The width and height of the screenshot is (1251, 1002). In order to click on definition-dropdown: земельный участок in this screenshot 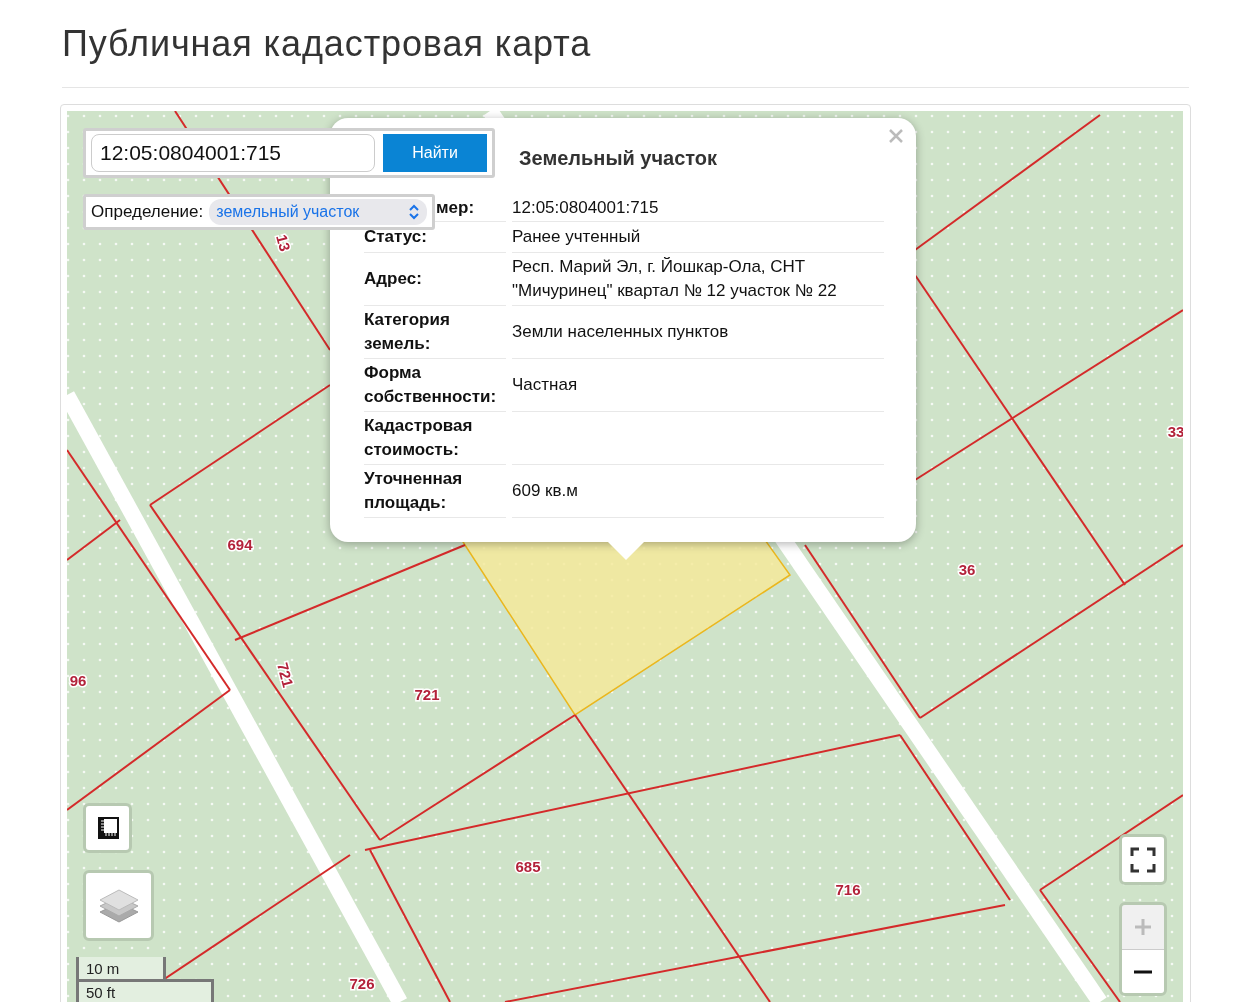, I will do `click(318, 212)`.